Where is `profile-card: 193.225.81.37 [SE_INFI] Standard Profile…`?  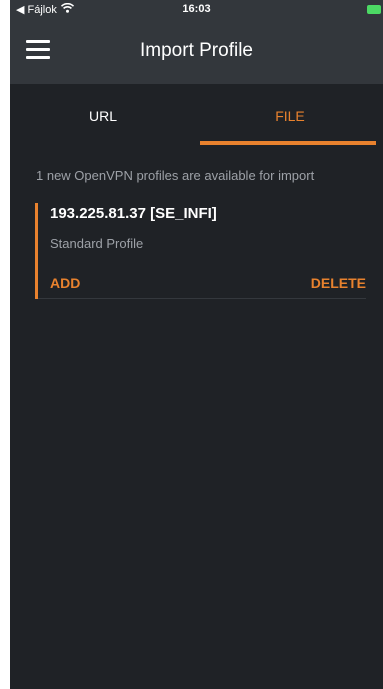
profile-card: 193.225.81.37 [SE_INFI] Standard Profile… is located at coordinates (200, 251).